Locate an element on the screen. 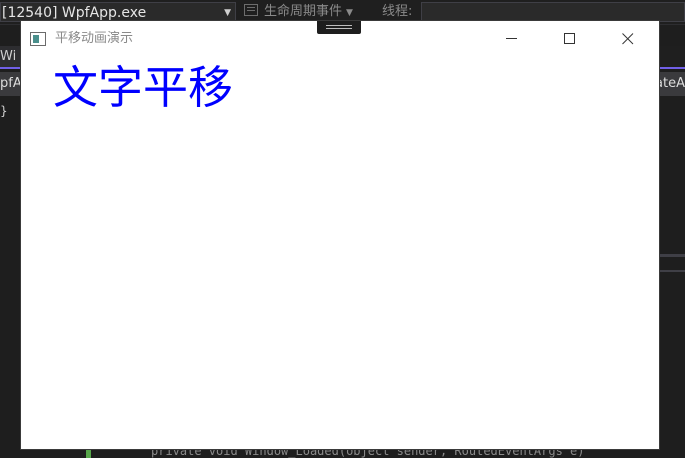 The width and height of the screenshot is (685, 458). tab-document: Wi is located at coordinates (10, 57).